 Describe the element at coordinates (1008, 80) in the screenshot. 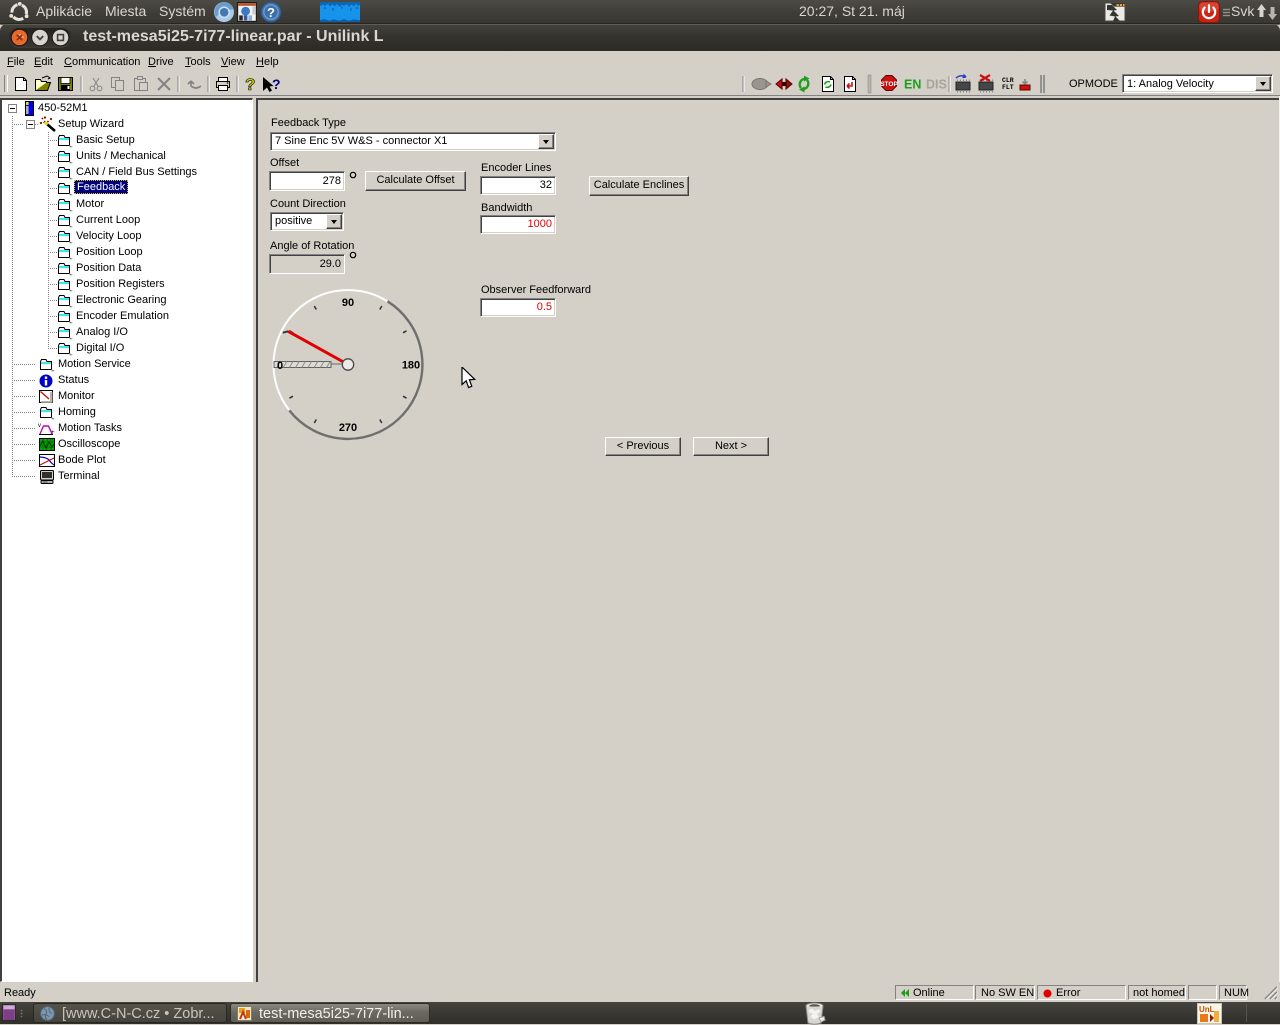

I see `svg-text: CLR` at that location.